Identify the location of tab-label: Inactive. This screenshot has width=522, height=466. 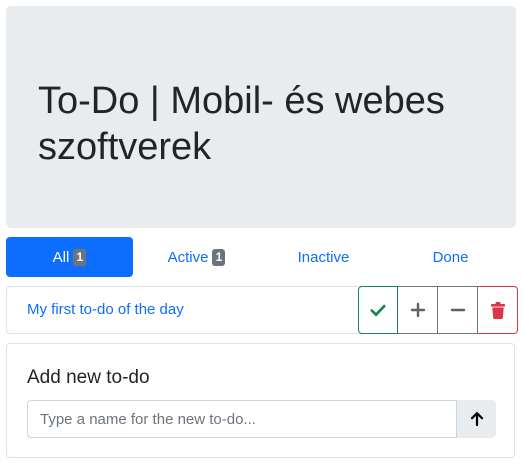
(323, 257).